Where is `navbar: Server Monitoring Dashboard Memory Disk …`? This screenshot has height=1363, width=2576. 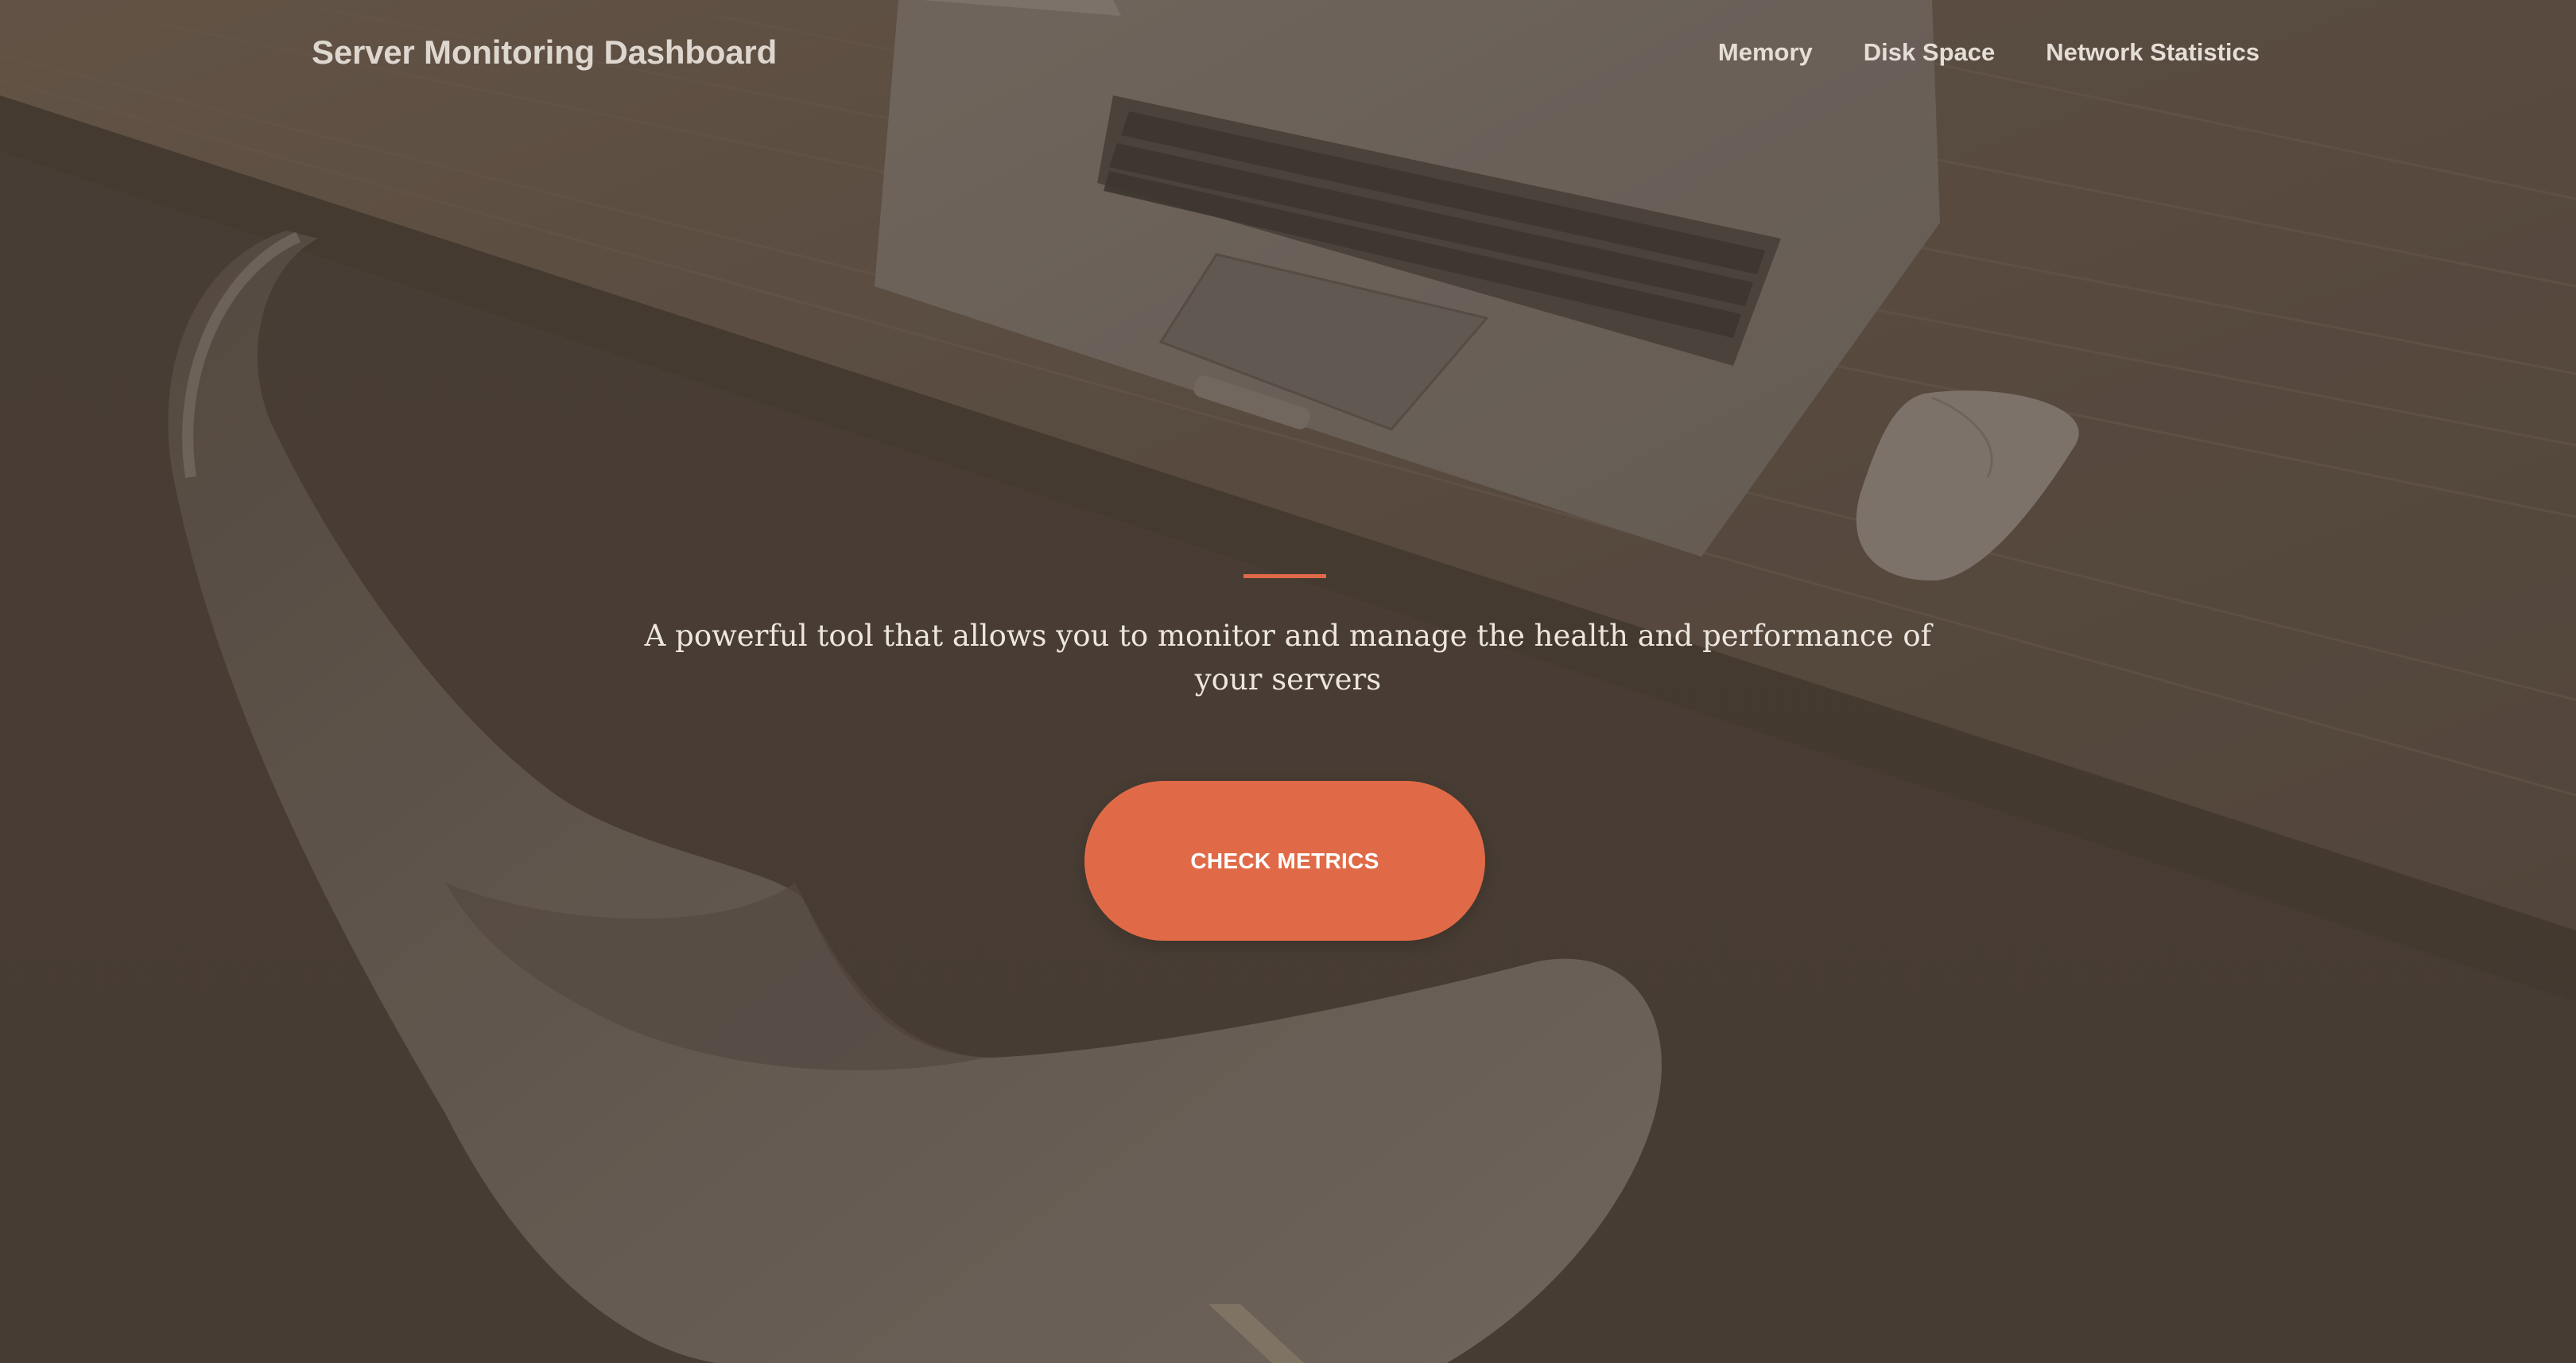 navbar: Server Monitoring Dashboard Memory Disk … is located at coordinates (1286, 54).